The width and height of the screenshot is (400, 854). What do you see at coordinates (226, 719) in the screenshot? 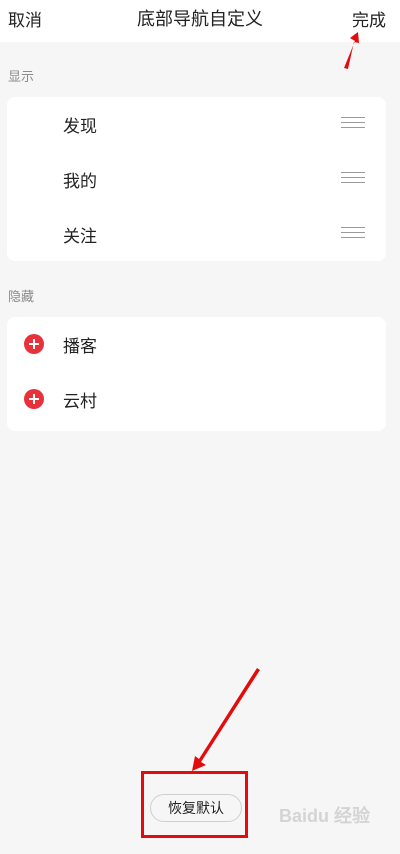
I see `annotation-arrow-restore` at bounding box center [226, 719].